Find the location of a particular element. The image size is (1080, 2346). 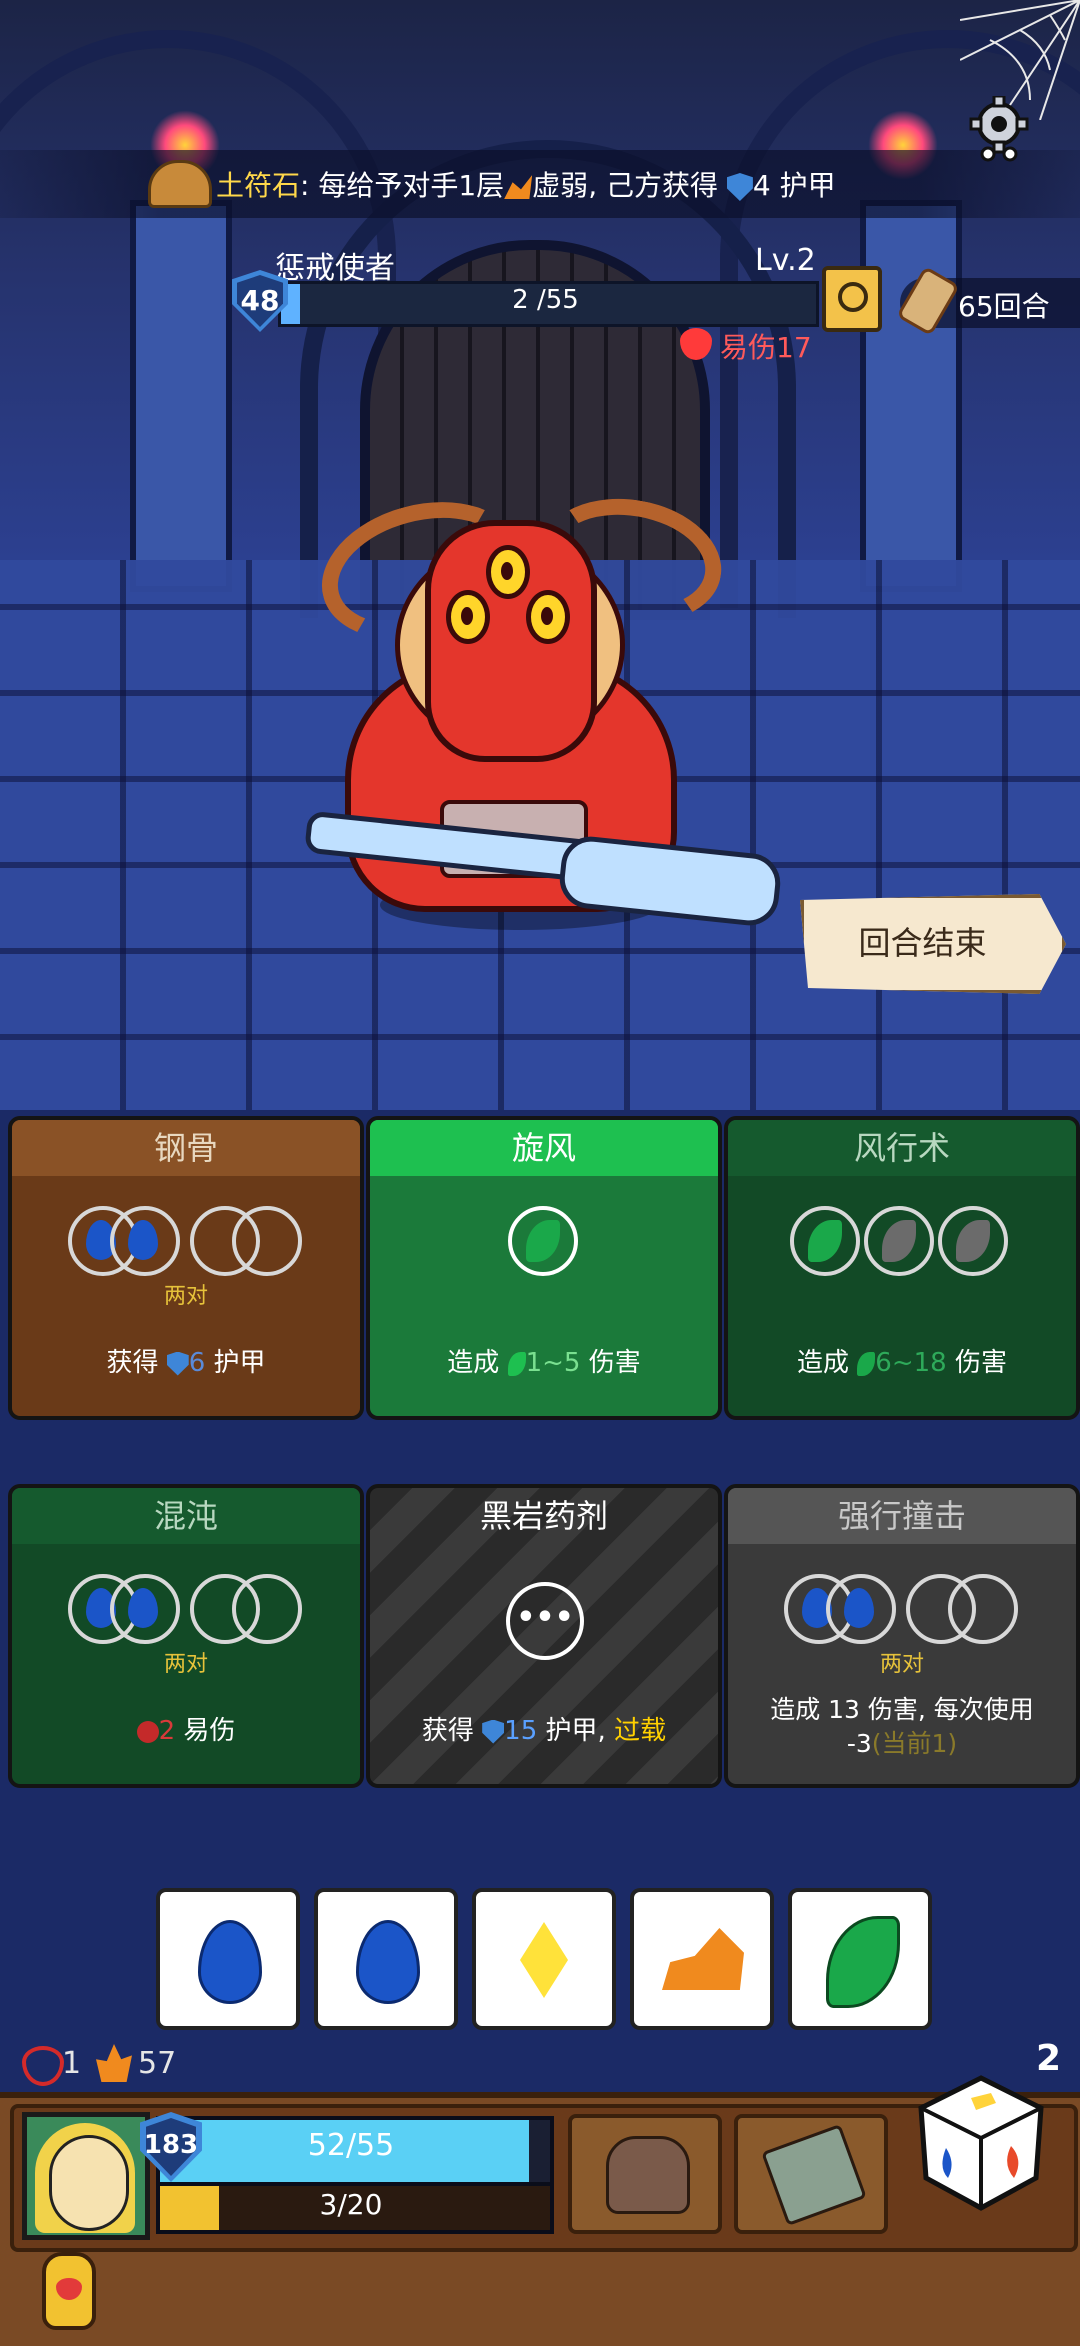

card-title: 黑岩药剂 is located at coordinates (543, 1516).